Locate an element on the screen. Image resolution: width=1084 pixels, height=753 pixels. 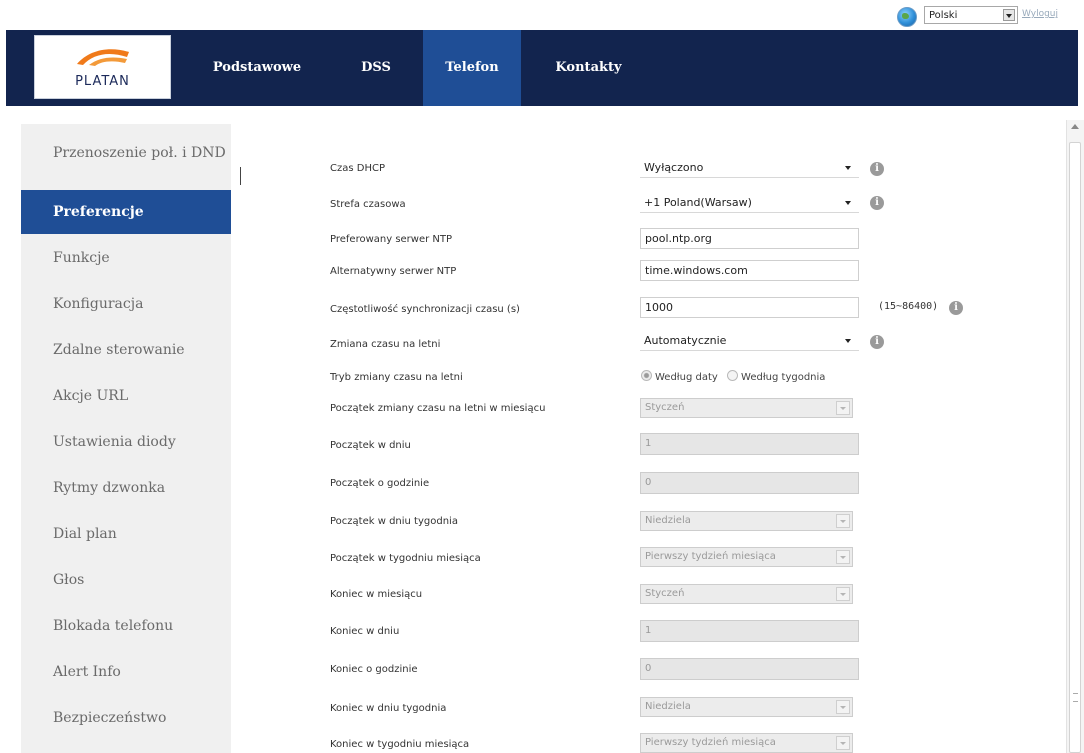
nav-kontakty: Kontakty is located at coordinates (588, 68).